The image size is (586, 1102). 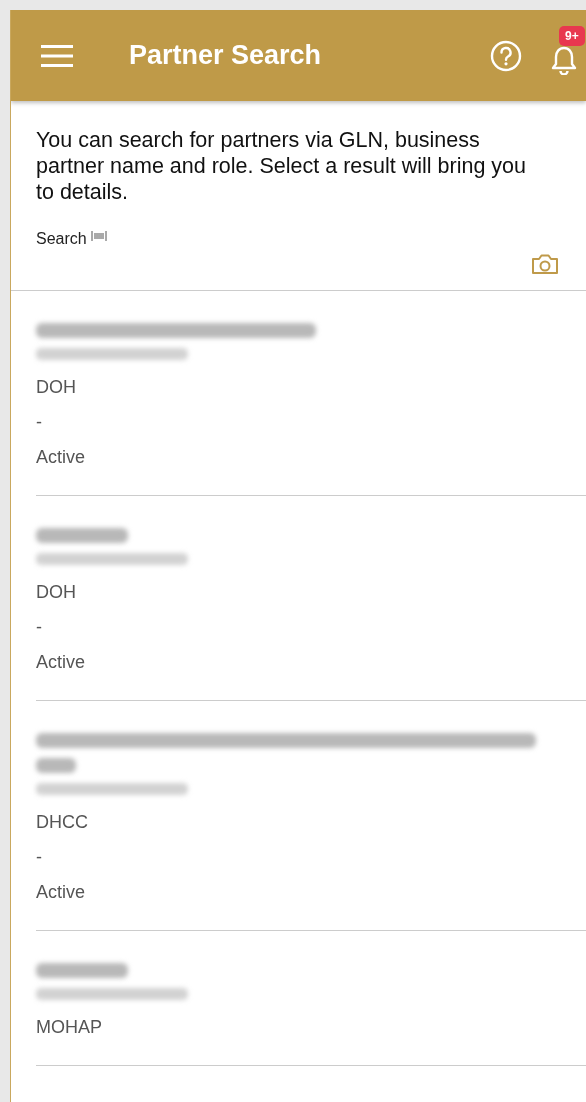 What do you see at coordinates (69, 1027) in the screenshot?
I see `partner-role: MOHAP` at bounding box center [69, 1027].